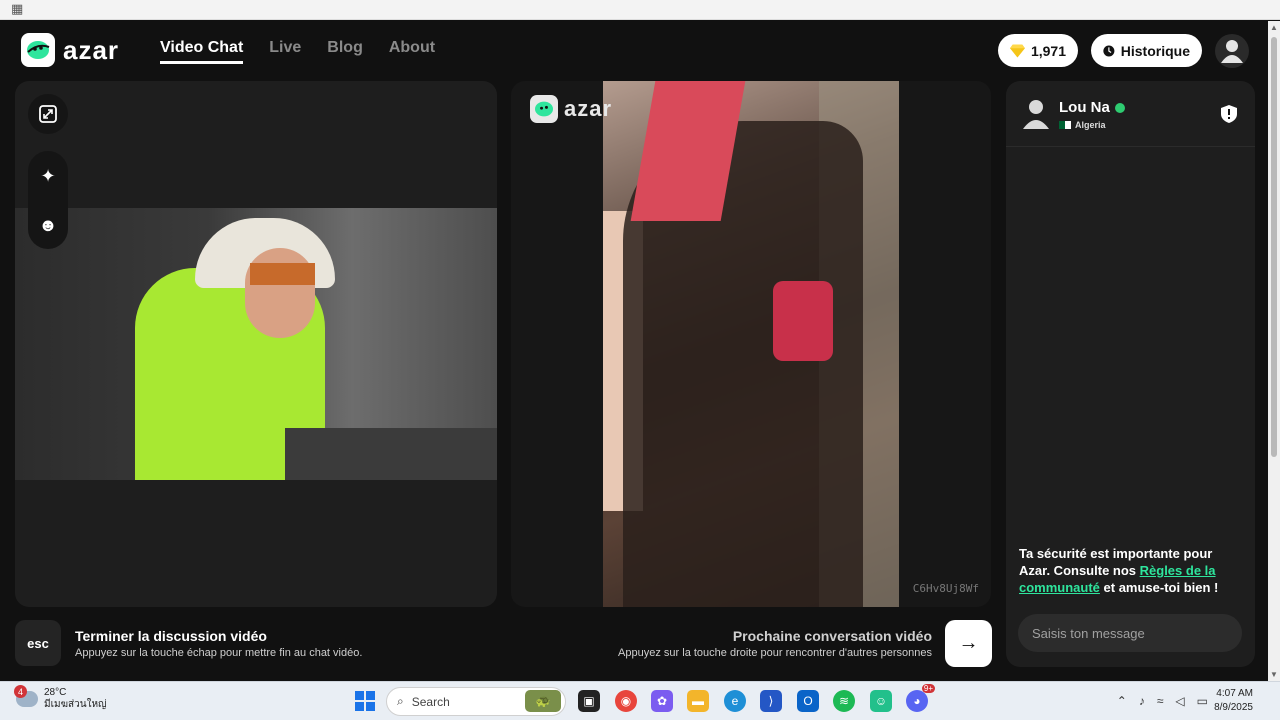 This screenshot has width=1280, height=720. Describe the element at coordinates (91, 49) in the screenshot. I see `azar-logo-text: azar` at that location.